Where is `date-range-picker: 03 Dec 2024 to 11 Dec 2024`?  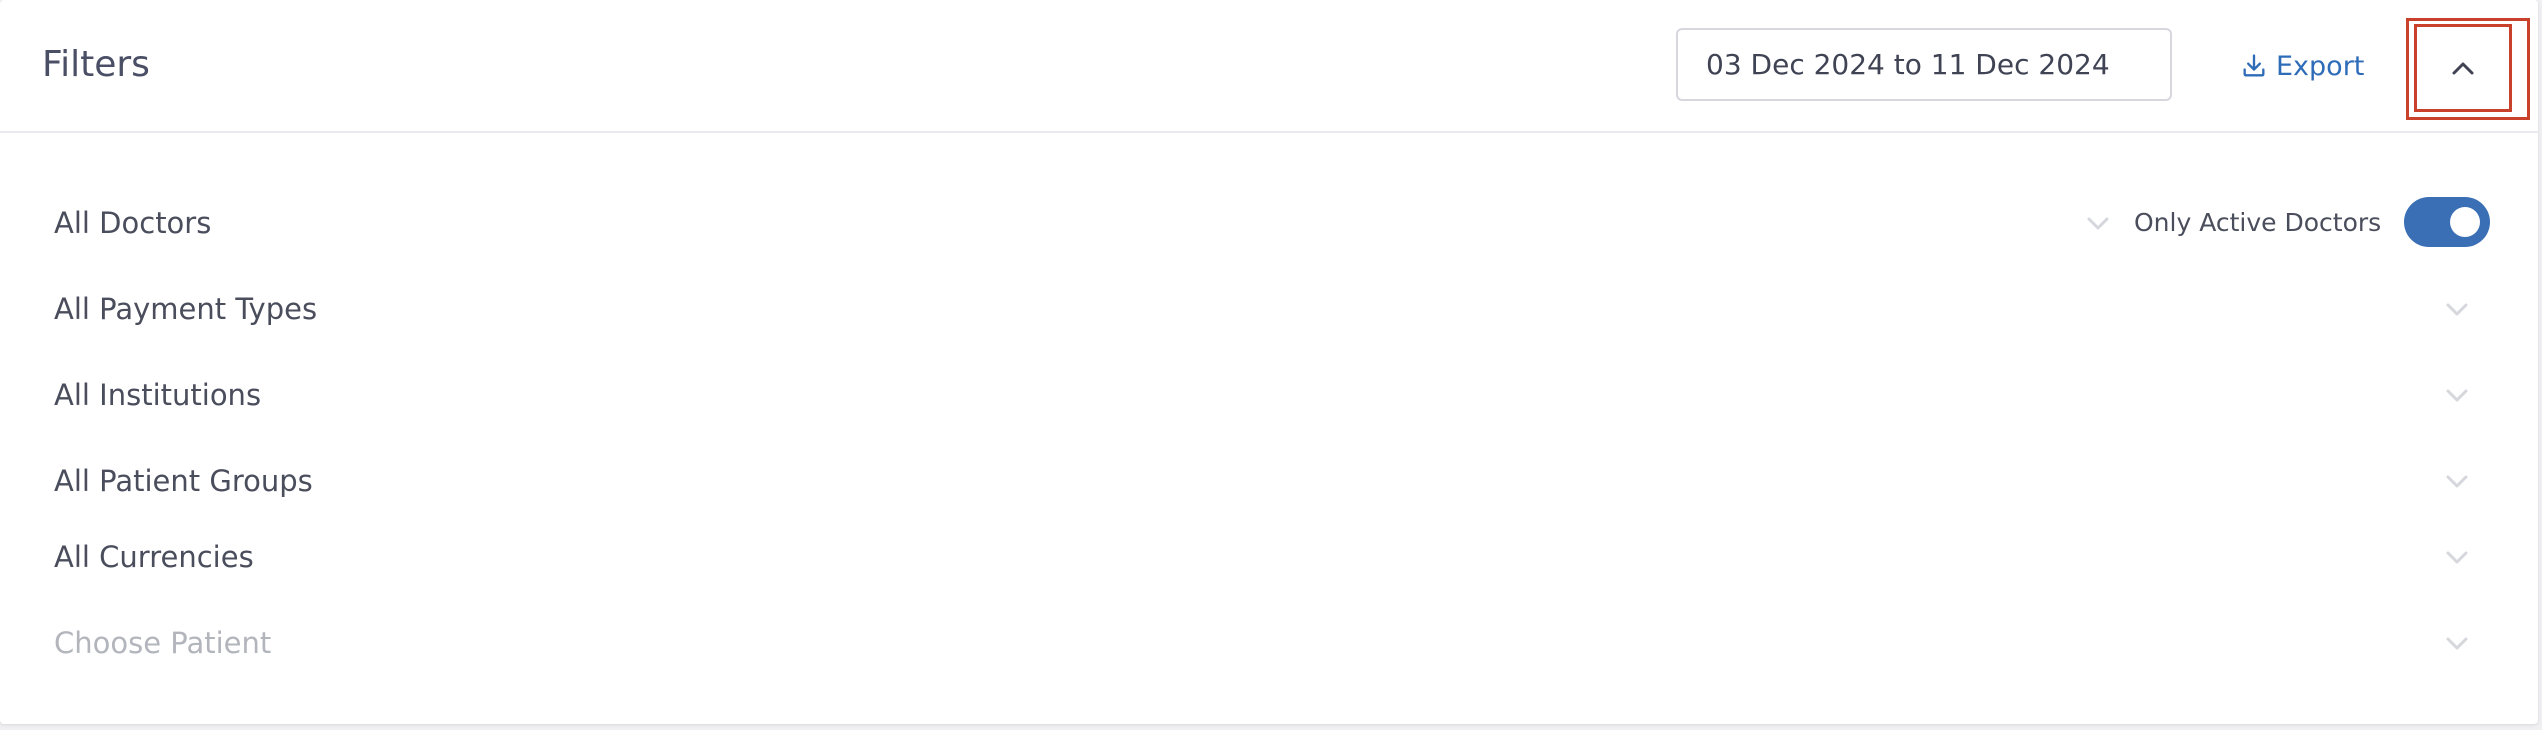
date-range-picker: 03 Dec 2024 to 11 Dec 2024 is located at coordinates (1924, 64).